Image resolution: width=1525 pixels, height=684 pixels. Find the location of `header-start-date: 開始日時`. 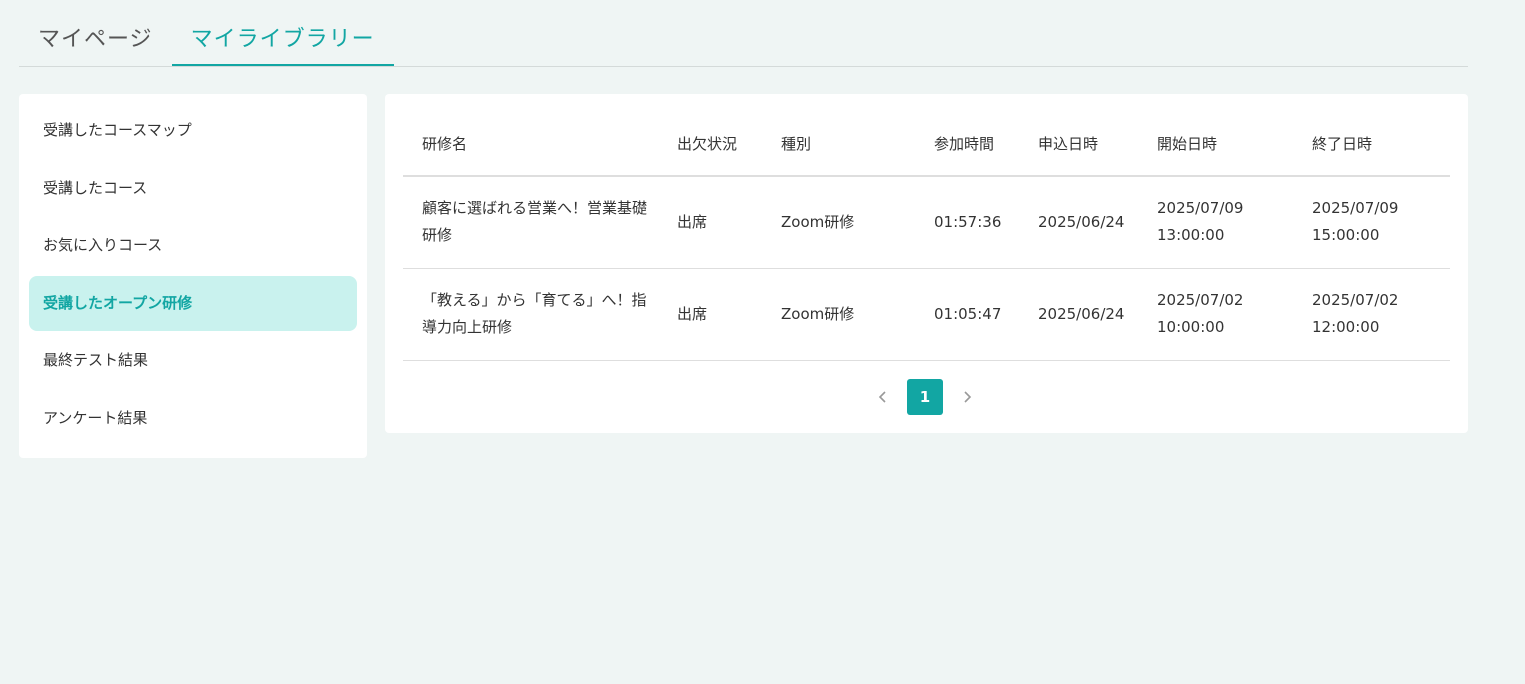

header-start-date: 開始日時 is located at coordinates (1187, 144).